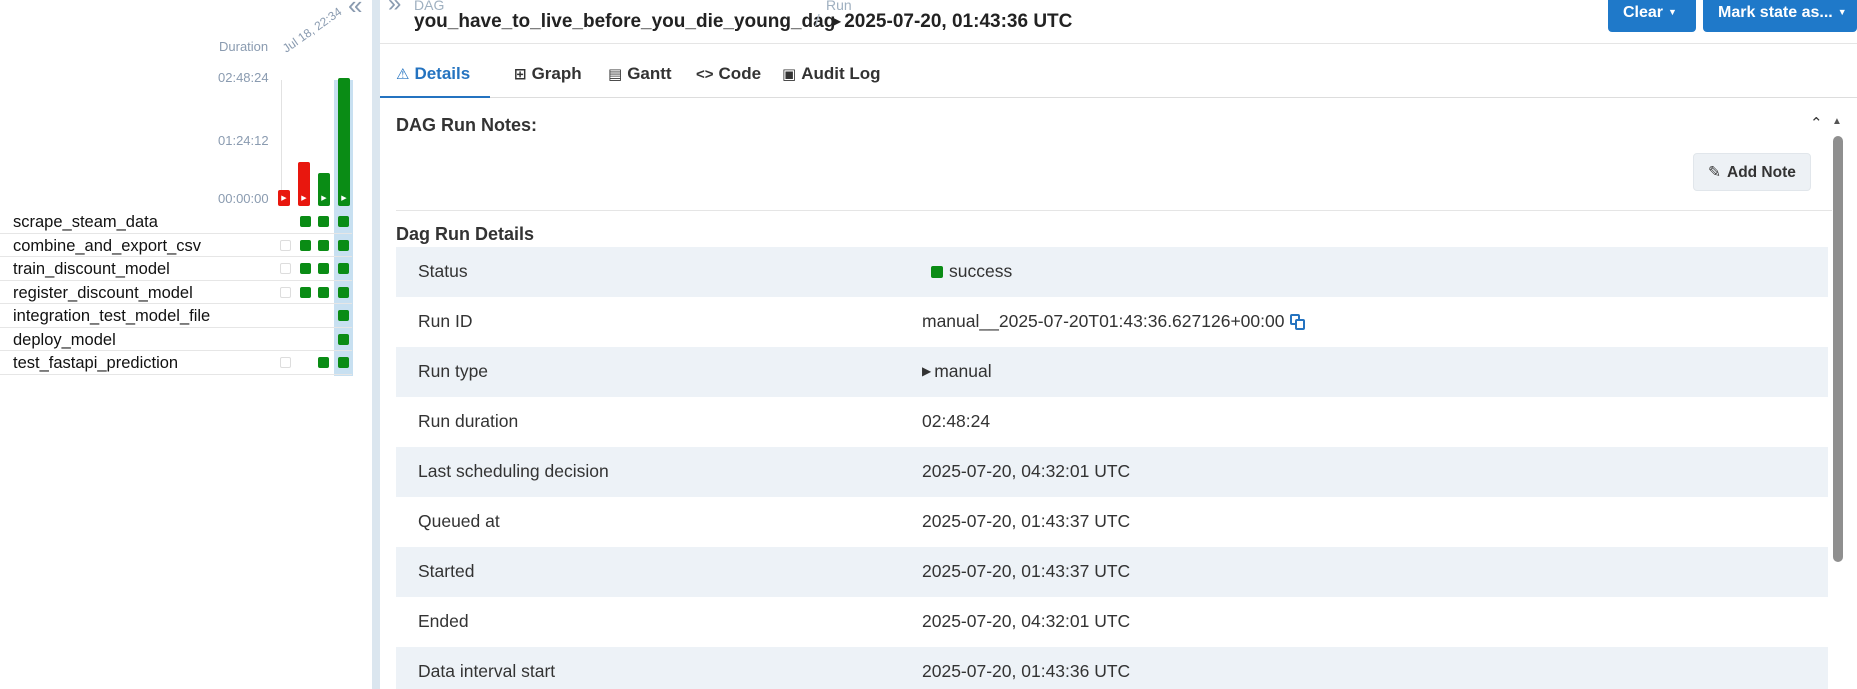 This screenshot has width=1857, height=689. Describe the element at coordinates (963, 371) in the screenshot. I see `run-type-text: manual` at that location.